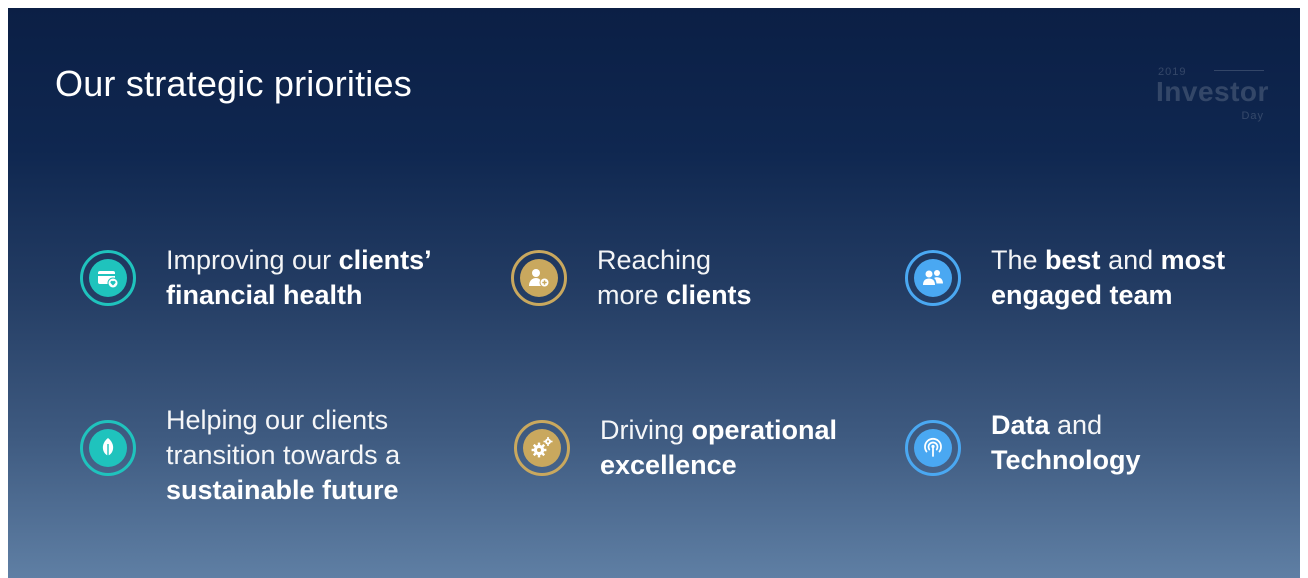 This screenshot has width=1308, height=578. I want to click on investor-day-logo: 2019 Investor Day, so click(1211, 96).